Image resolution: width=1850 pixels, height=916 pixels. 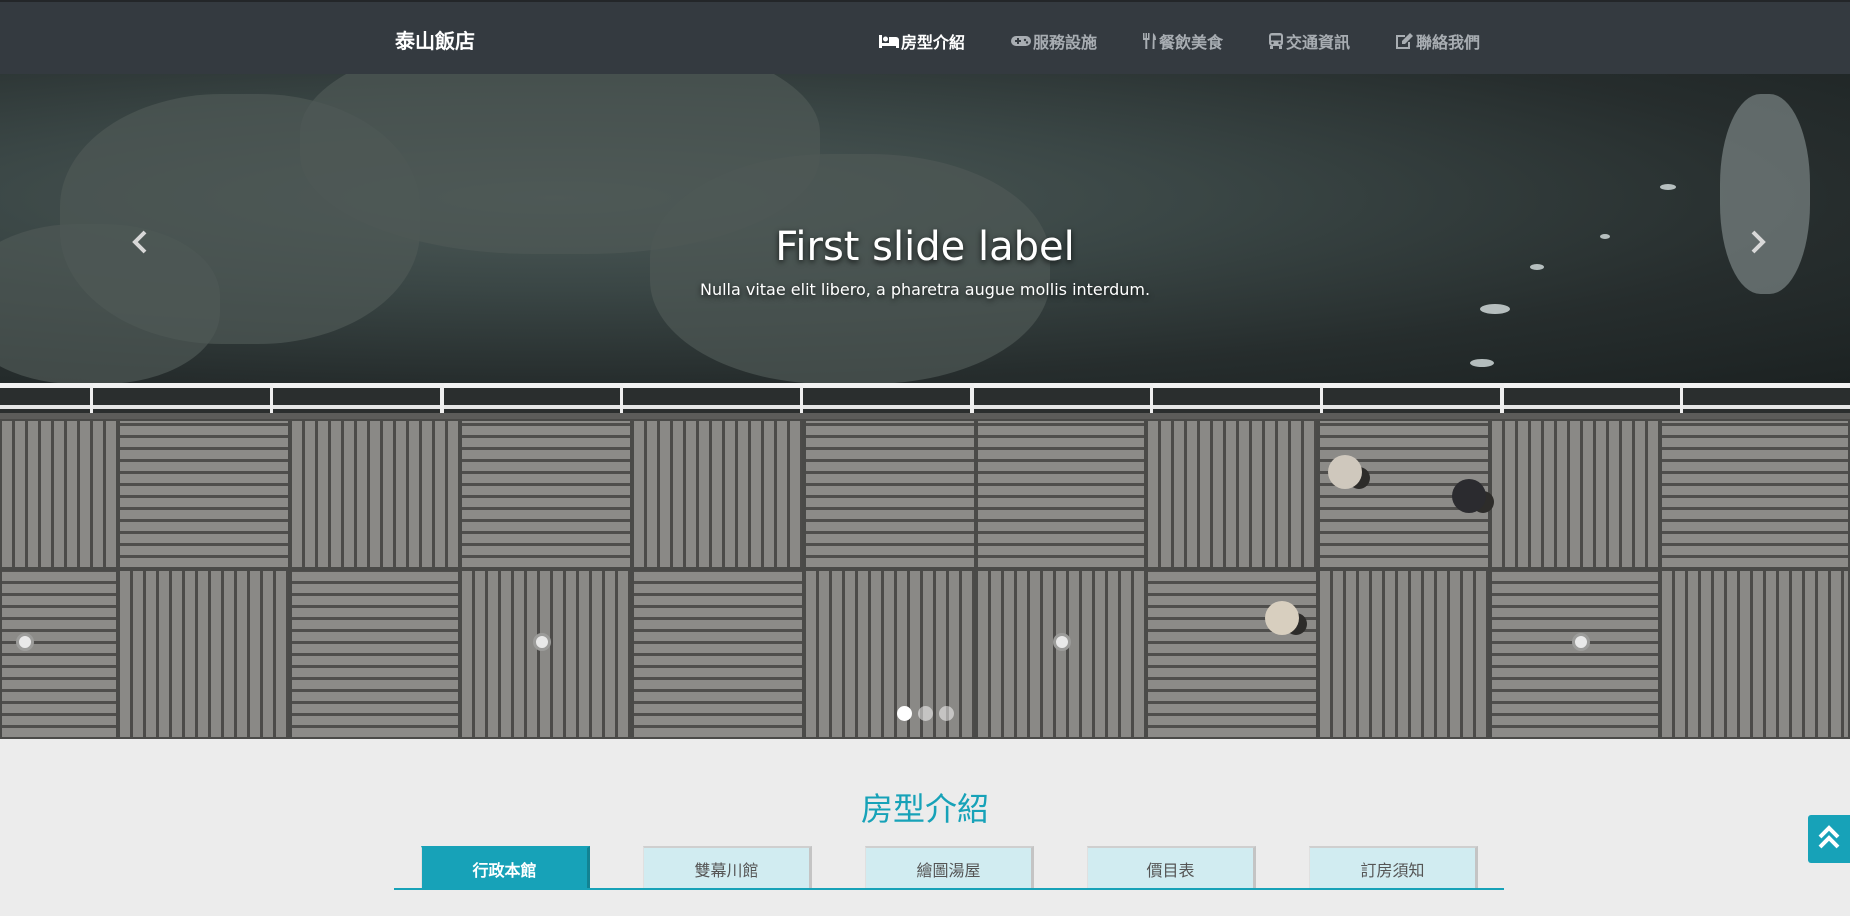 I want to click on tab-painting-spa: 繪圖湯屋, so click(x=949, y=867).